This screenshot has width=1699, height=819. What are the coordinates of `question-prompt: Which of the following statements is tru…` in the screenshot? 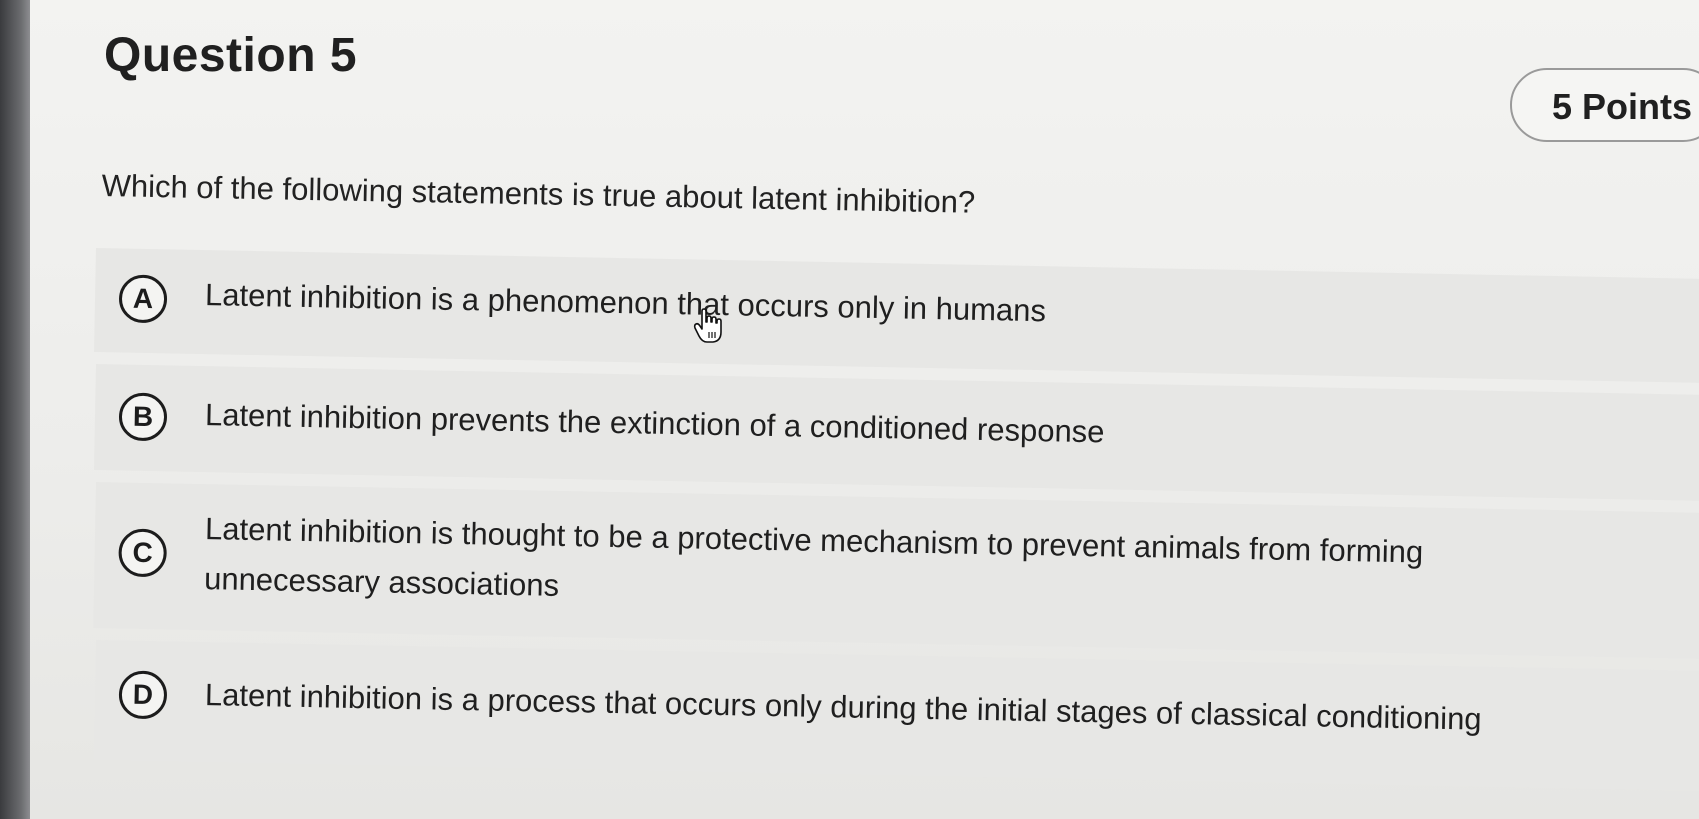 It's located at (538, 194).